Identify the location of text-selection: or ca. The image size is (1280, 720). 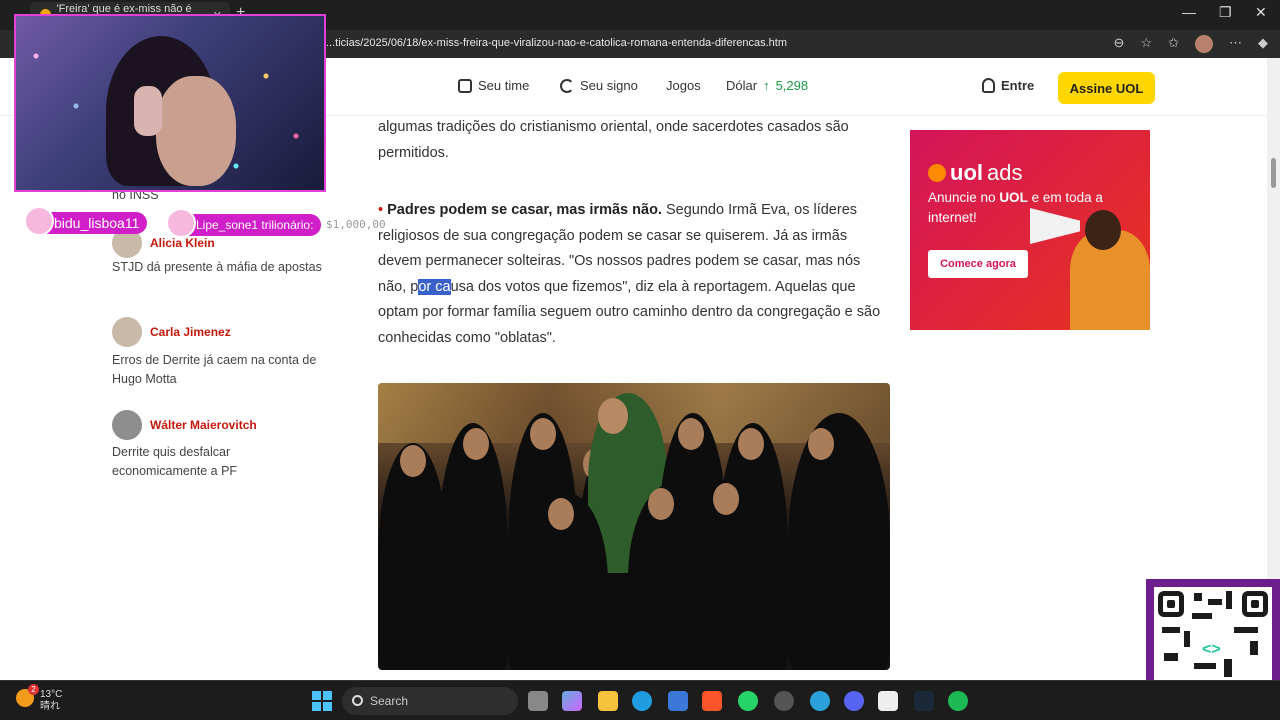
(434, 286).